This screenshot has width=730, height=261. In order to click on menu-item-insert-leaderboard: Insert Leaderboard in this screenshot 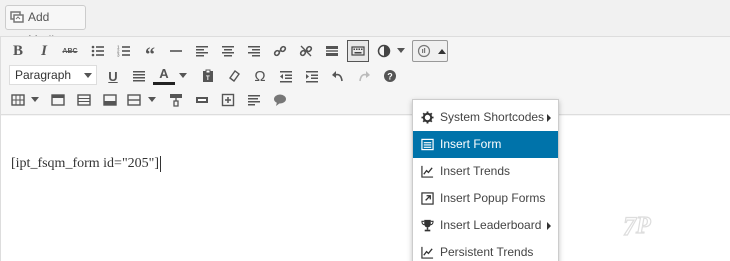, I will do `click(485, 225)`.